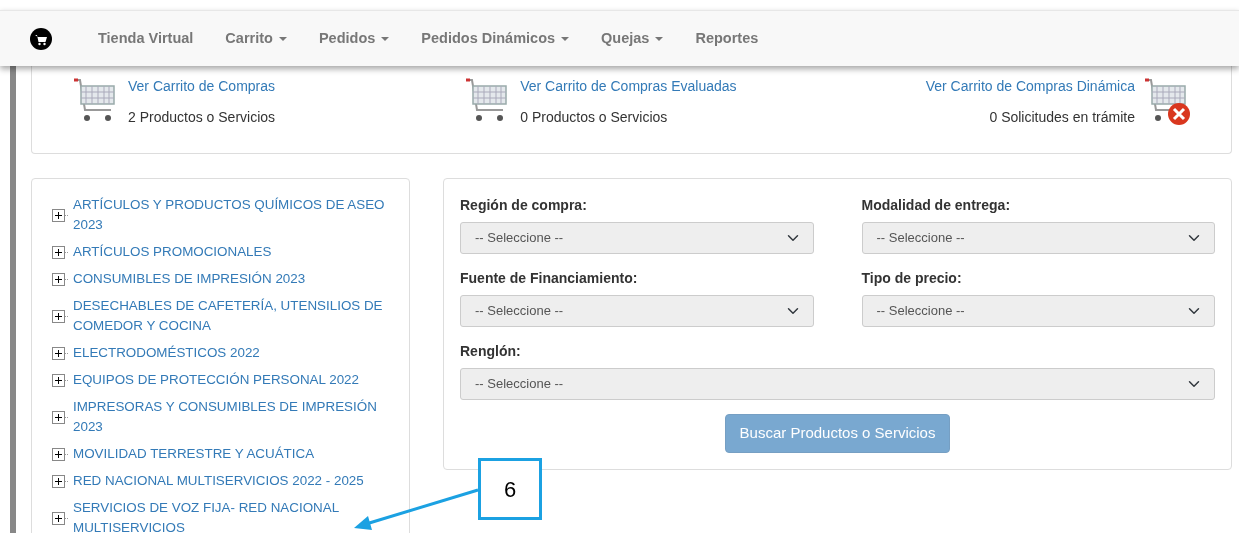 The image size is (1239, 533). What do you see at coordinates (189, 279) in the screenshot?
I see `category-link: CONSUMIBLES DE IMPRESIÓN 2023` at bounding box center [189, 279].